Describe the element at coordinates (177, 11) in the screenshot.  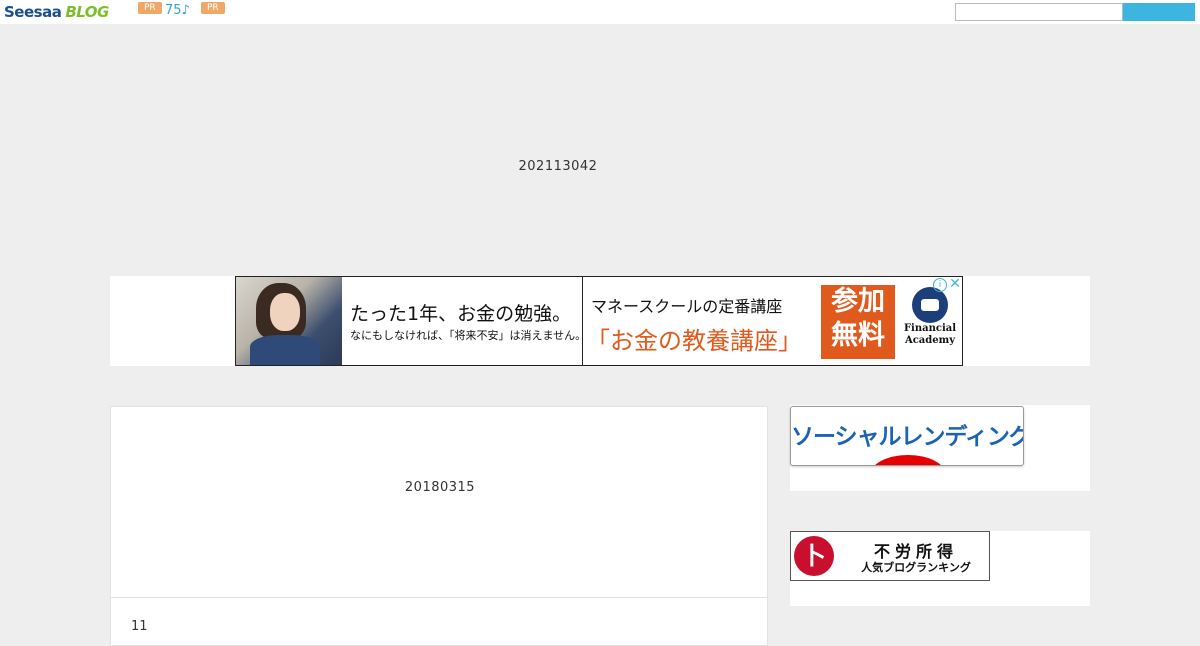
I see `music-count-link: 75♪` at that location.